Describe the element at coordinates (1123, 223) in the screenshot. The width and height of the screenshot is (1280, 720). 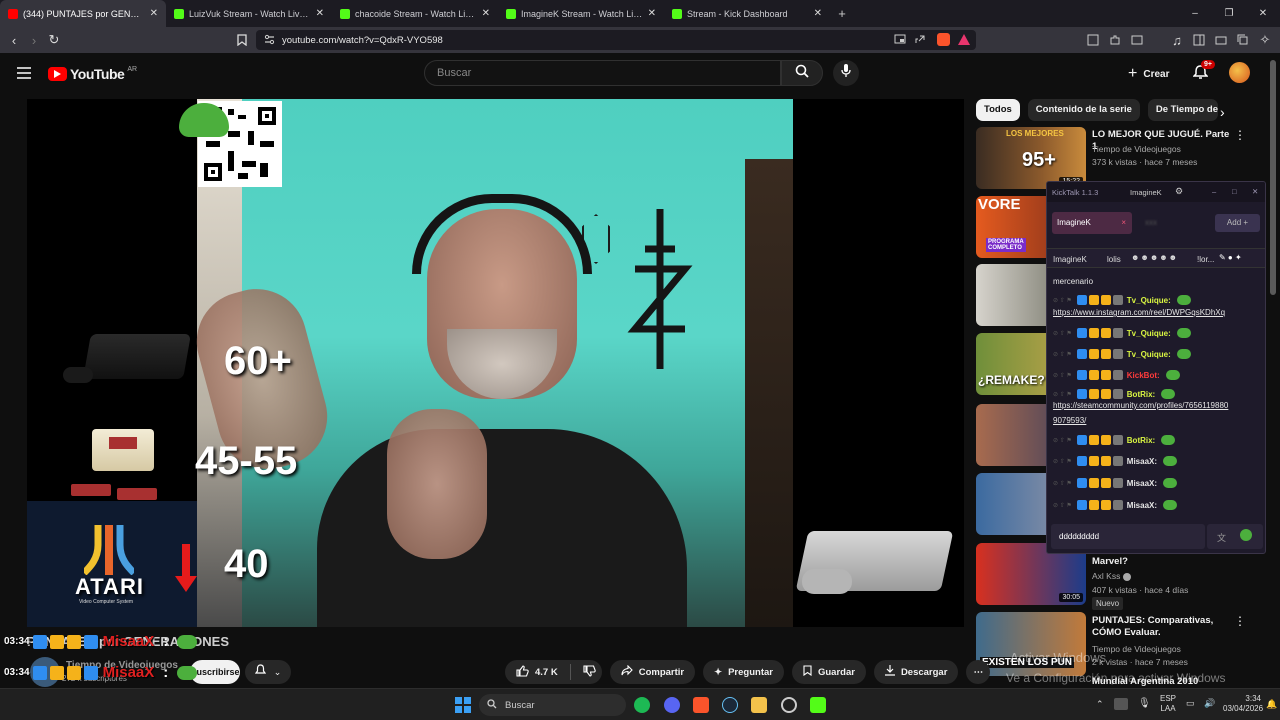
I see `close-tab-icon: ×` at that location.